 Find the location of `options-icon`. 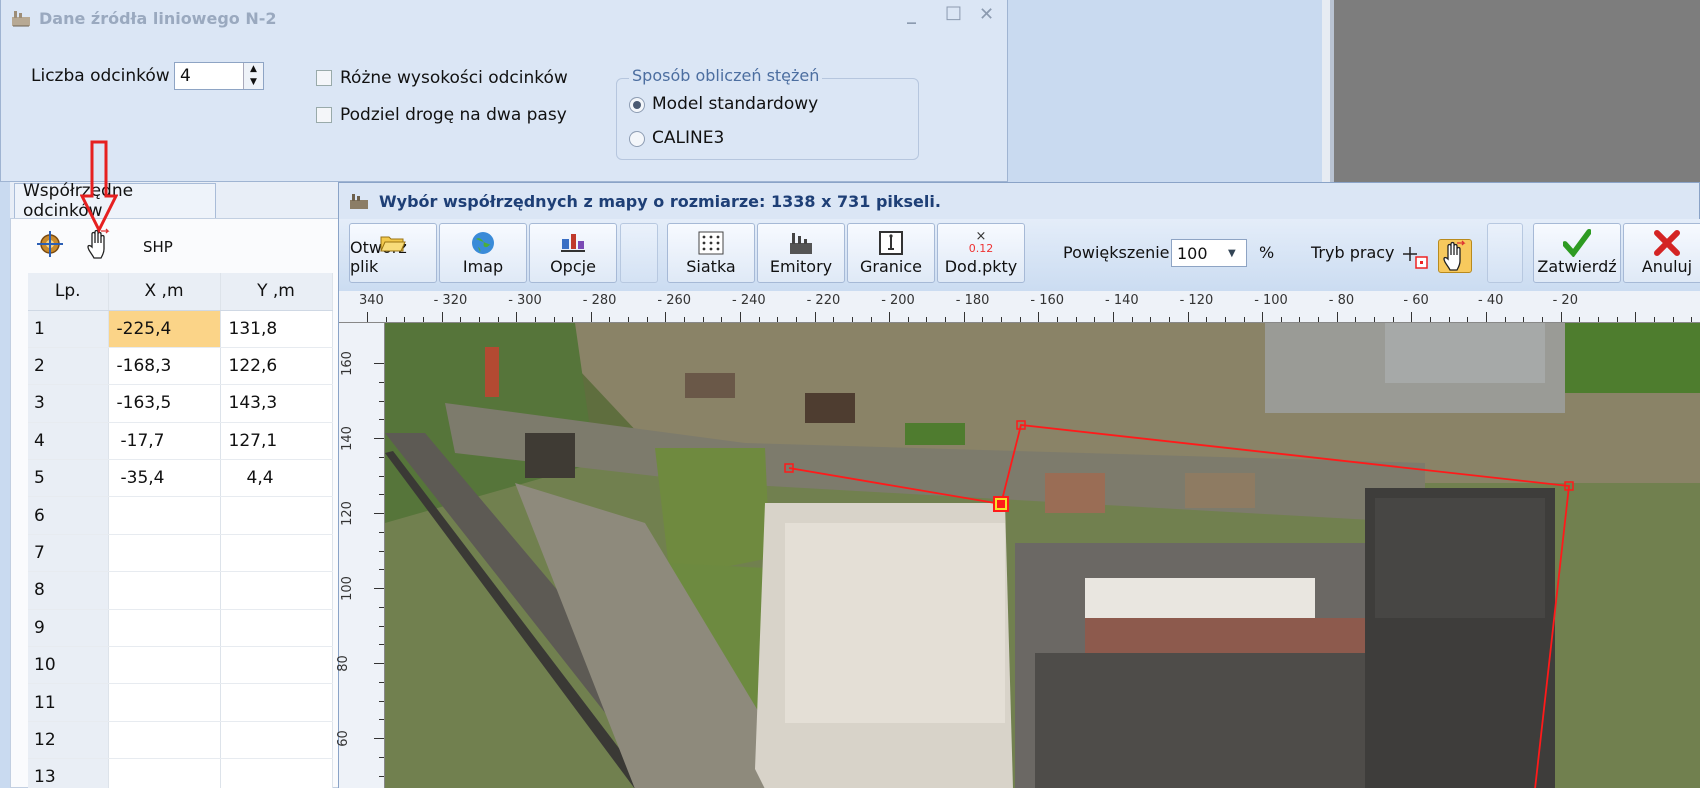

options-icon is located at coordinates (573, 243).